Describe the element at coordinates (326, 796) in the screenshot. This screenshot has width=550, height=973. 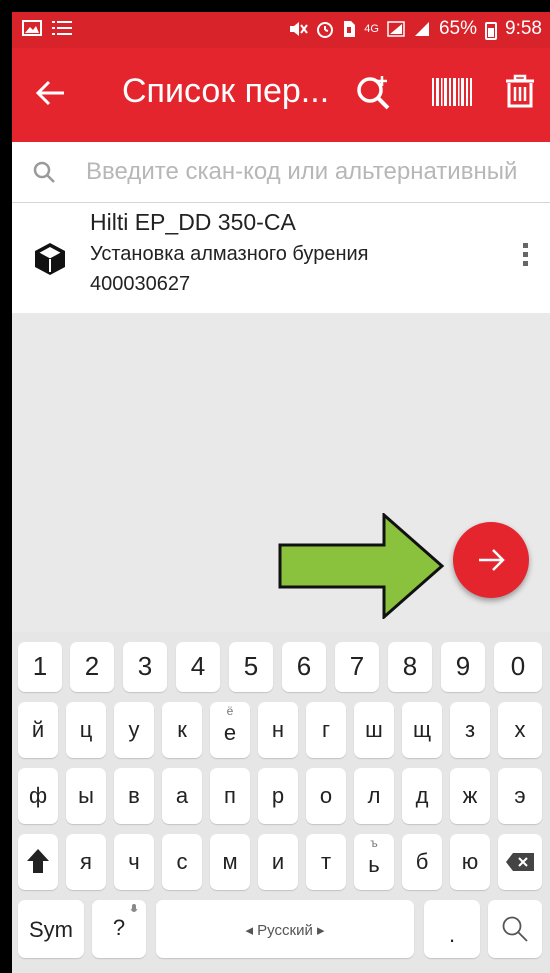
I see `key-о: о` at that location.